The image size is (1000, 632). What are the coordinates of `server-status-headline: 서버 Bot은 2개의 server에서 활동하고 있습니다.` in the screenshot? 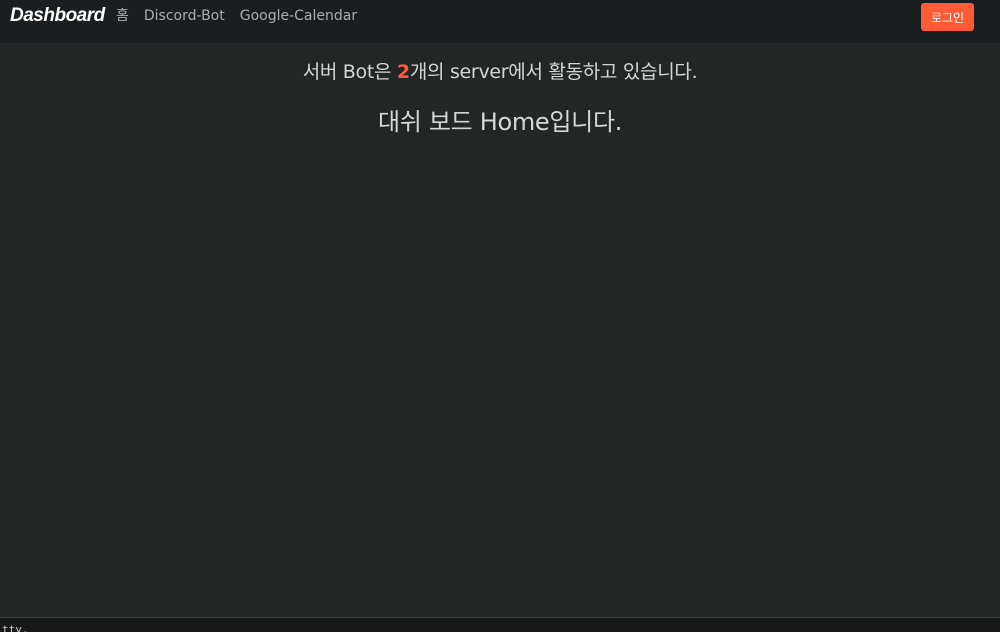 It's located at (500, 72).